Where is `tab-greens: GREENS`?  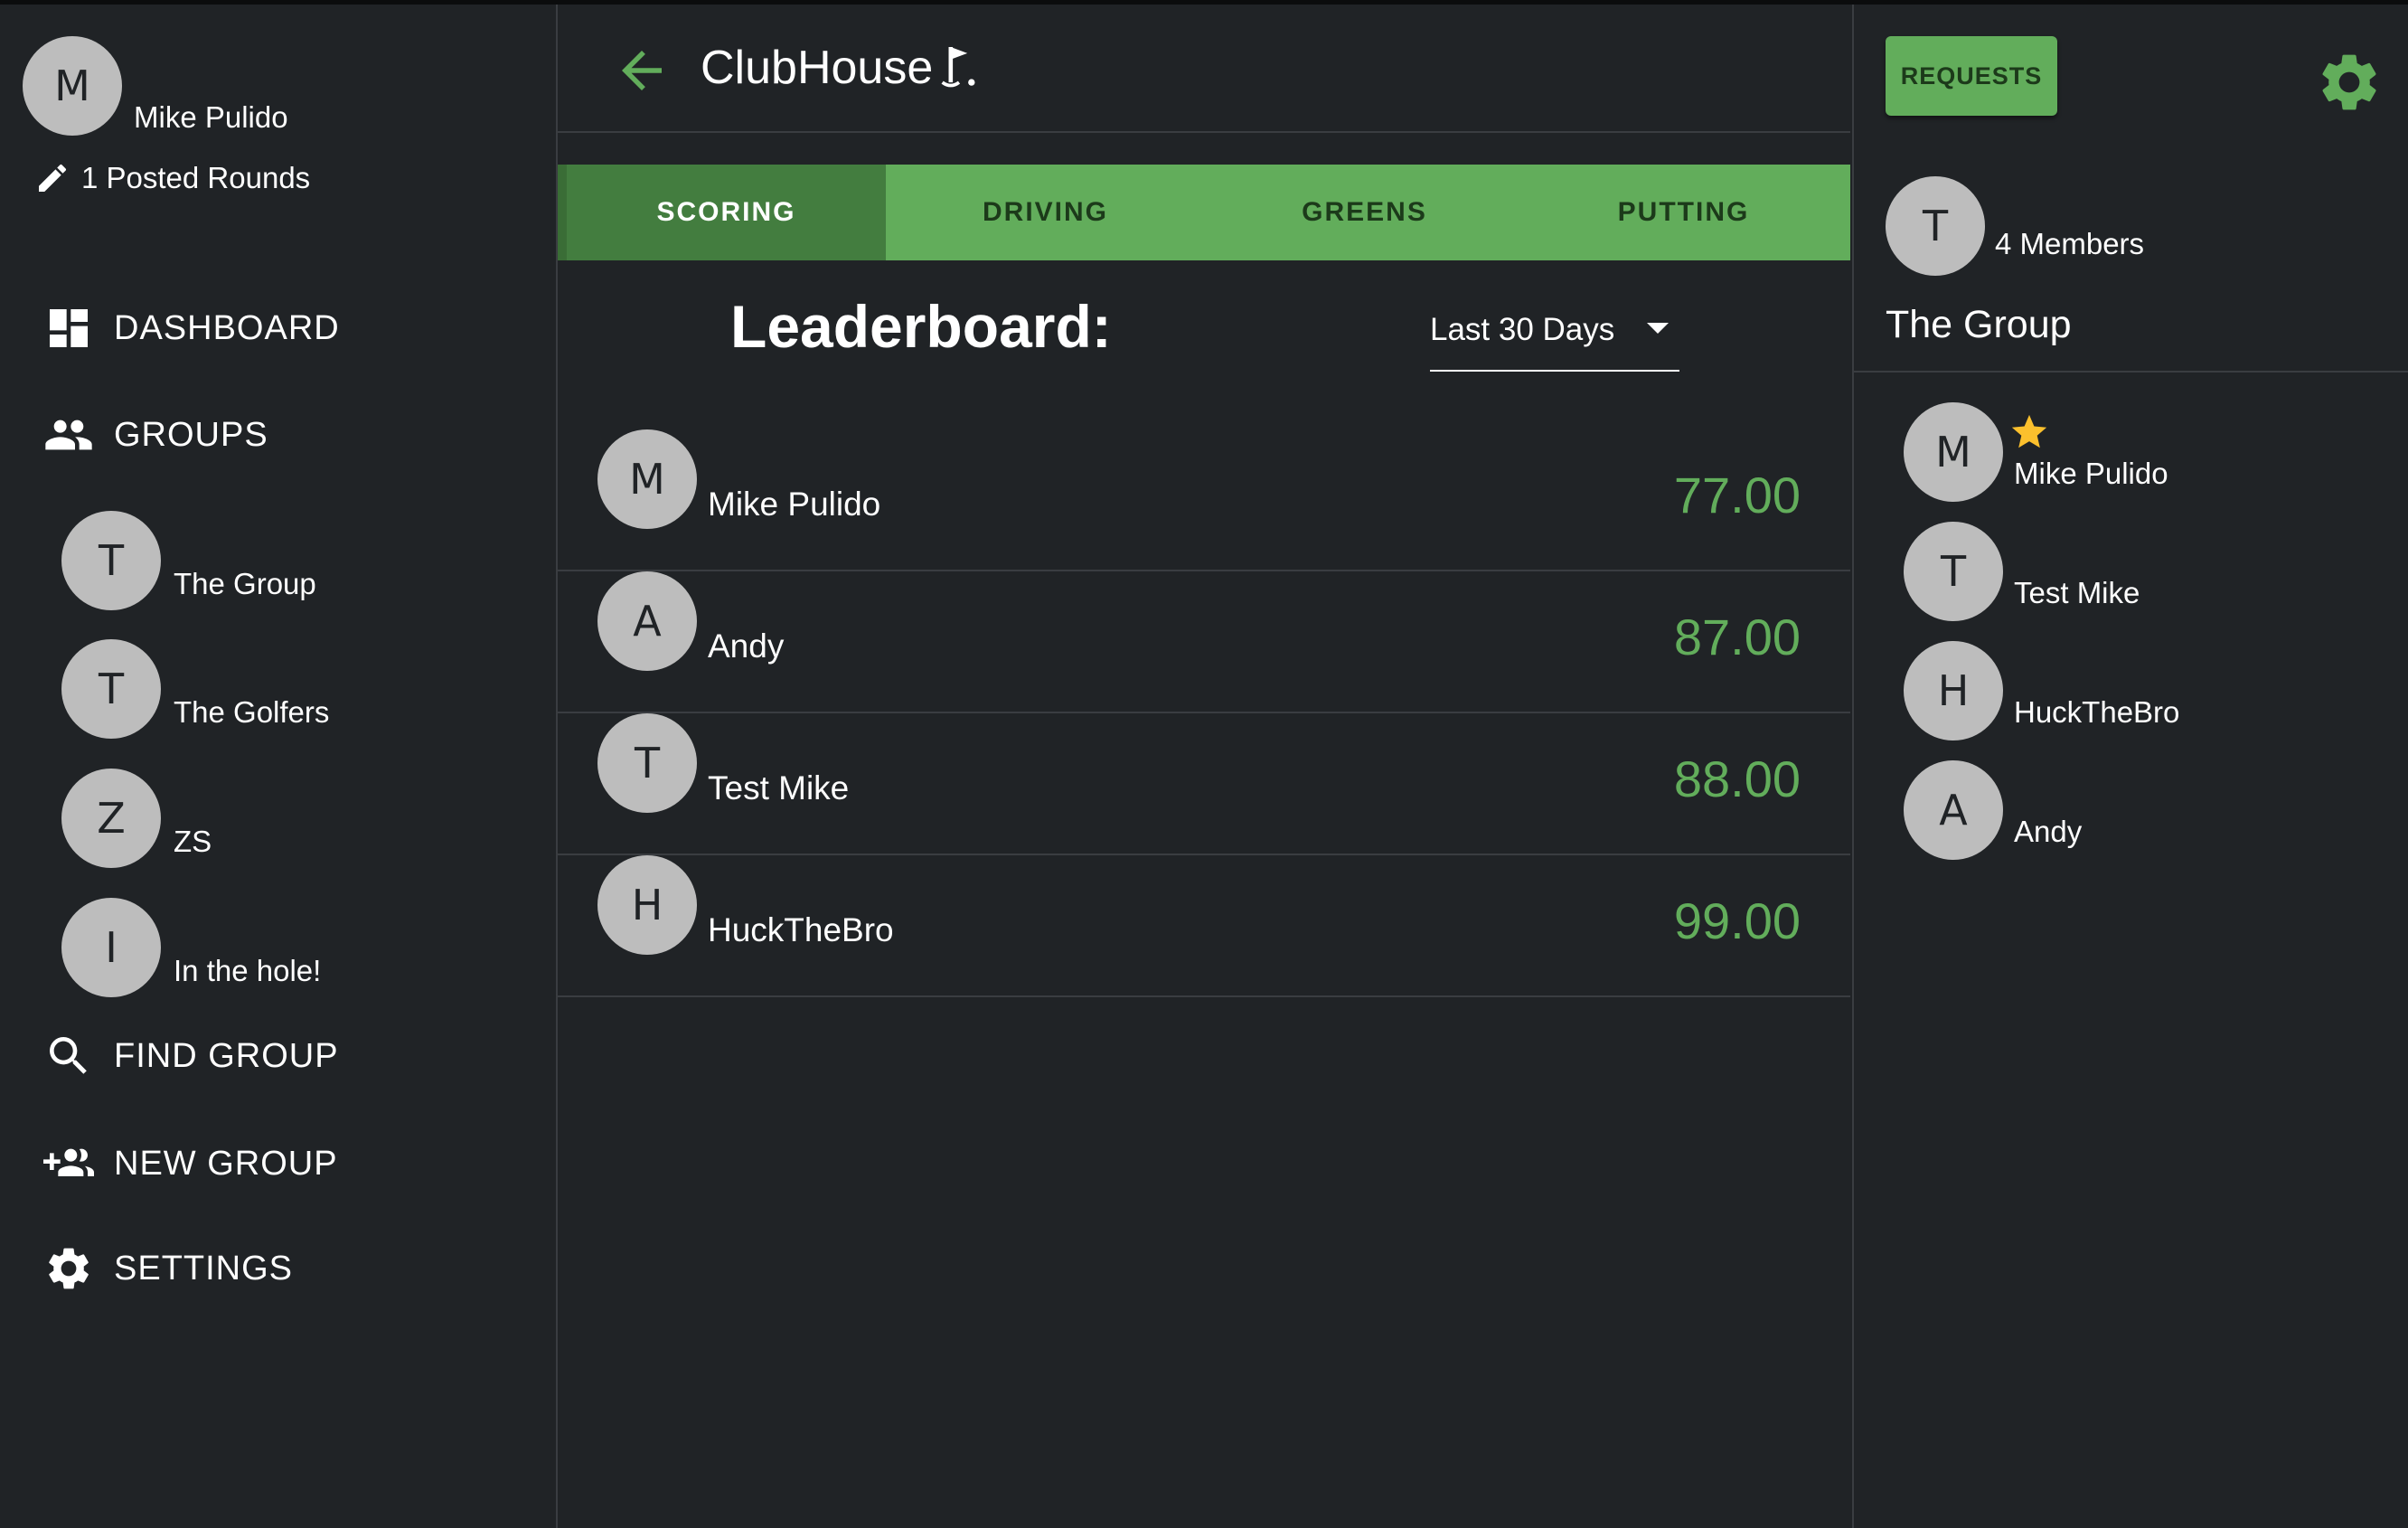
tab-greens: GREENS is located at coordinates (1364, 212).